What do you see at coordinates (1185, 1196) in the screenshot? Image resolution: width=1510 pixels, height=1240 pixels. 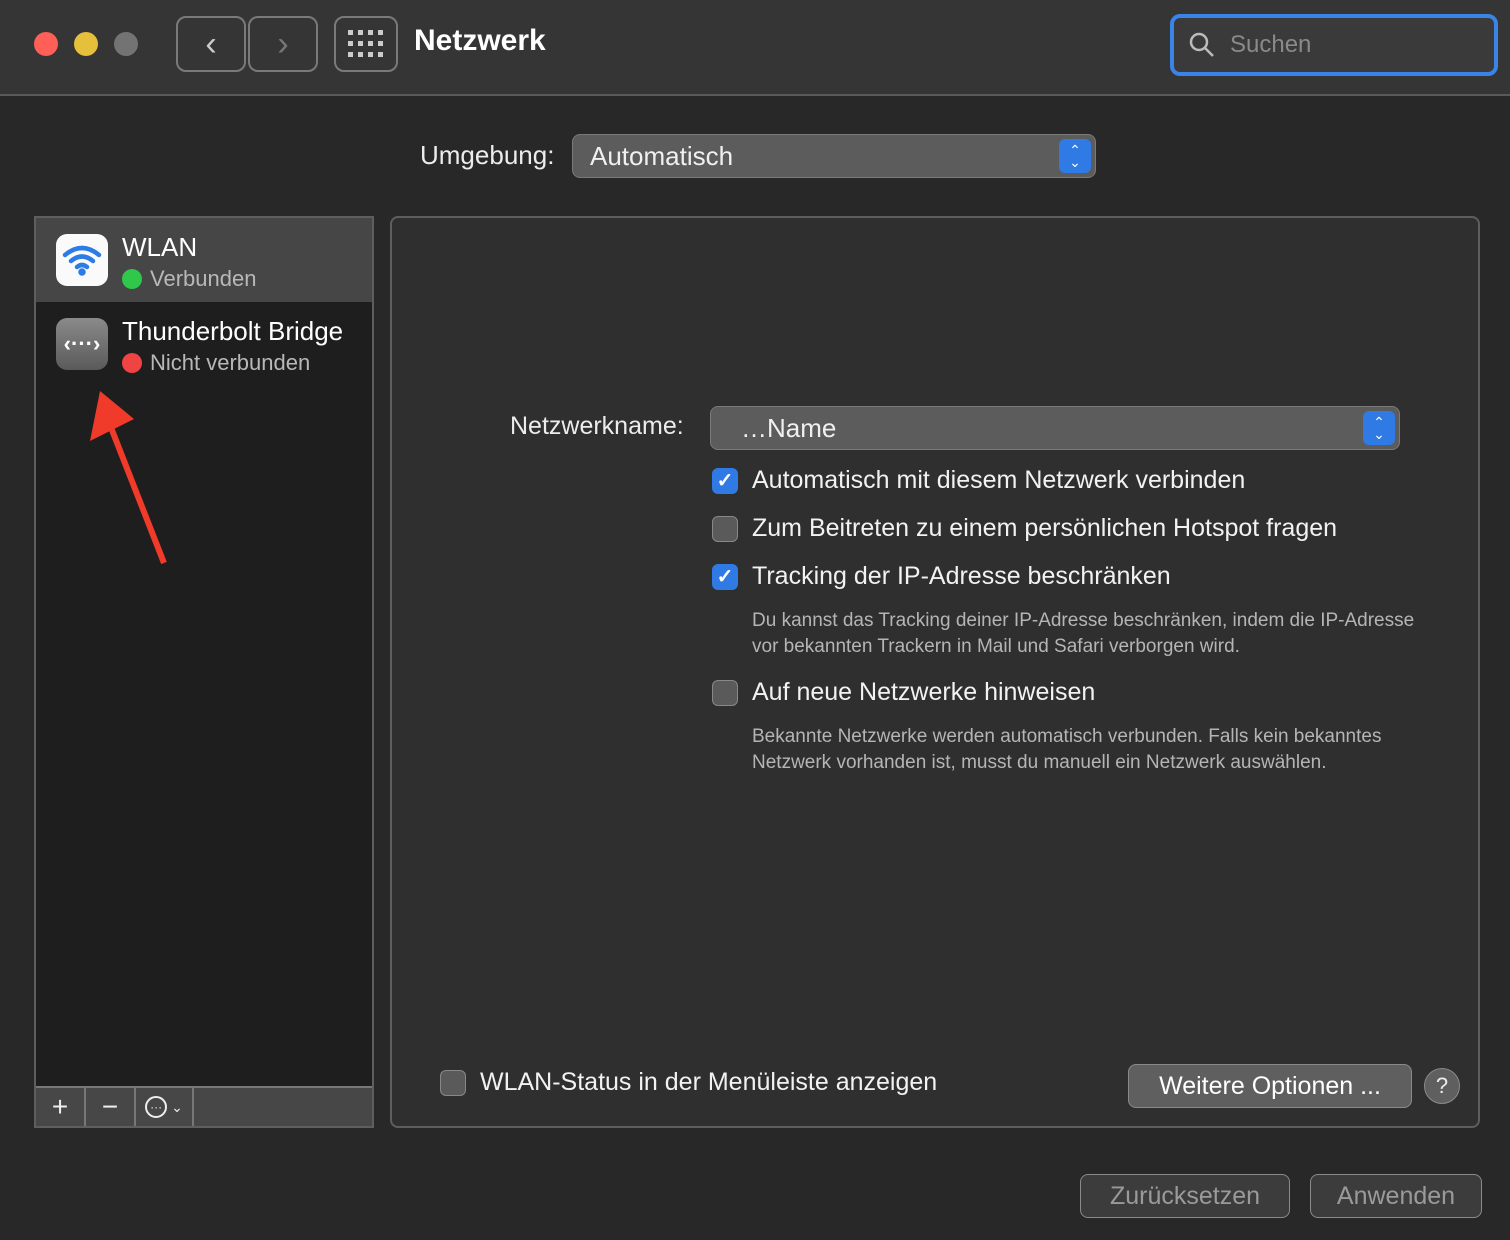 I see `revert-button: Zurücksetzen` at bounding box center [1185, 1196].